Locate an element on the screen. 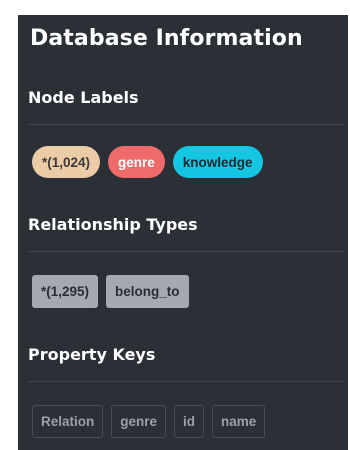  node-label-genre: genre is located at coordinates (136, 162).